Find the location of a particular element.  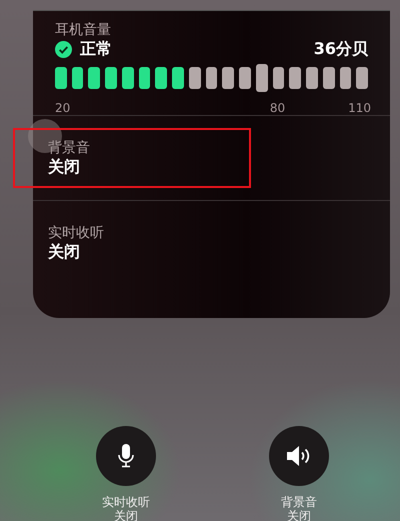

control-label: 实时收听 is located at coordinates (126, 502).